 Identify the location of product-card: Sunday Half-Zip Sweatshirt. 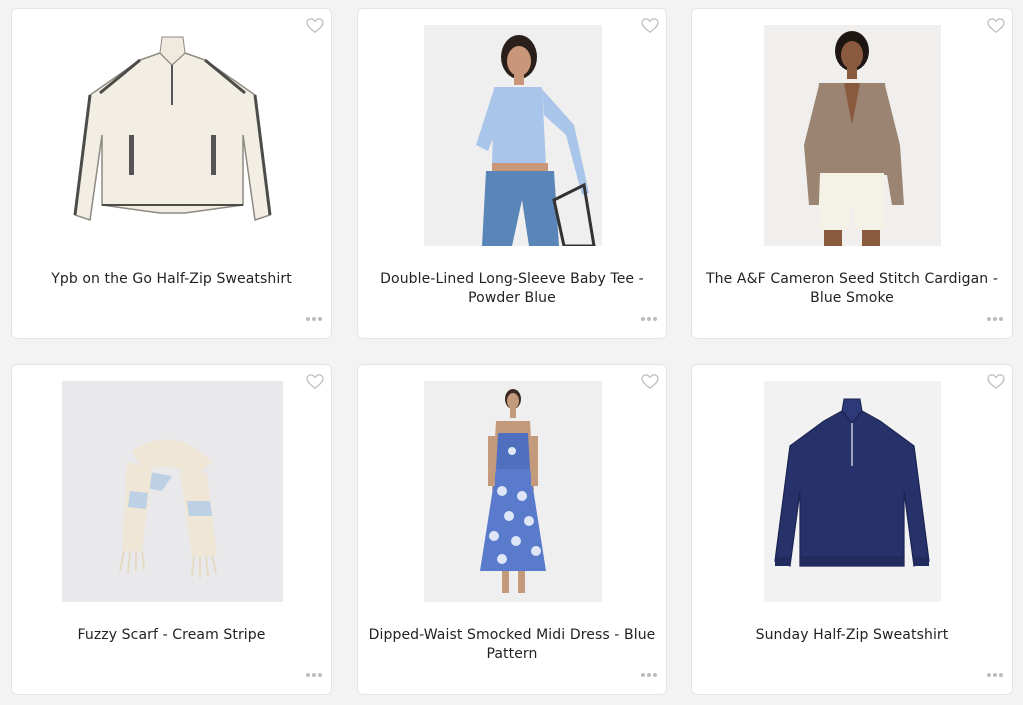
(852, 529).